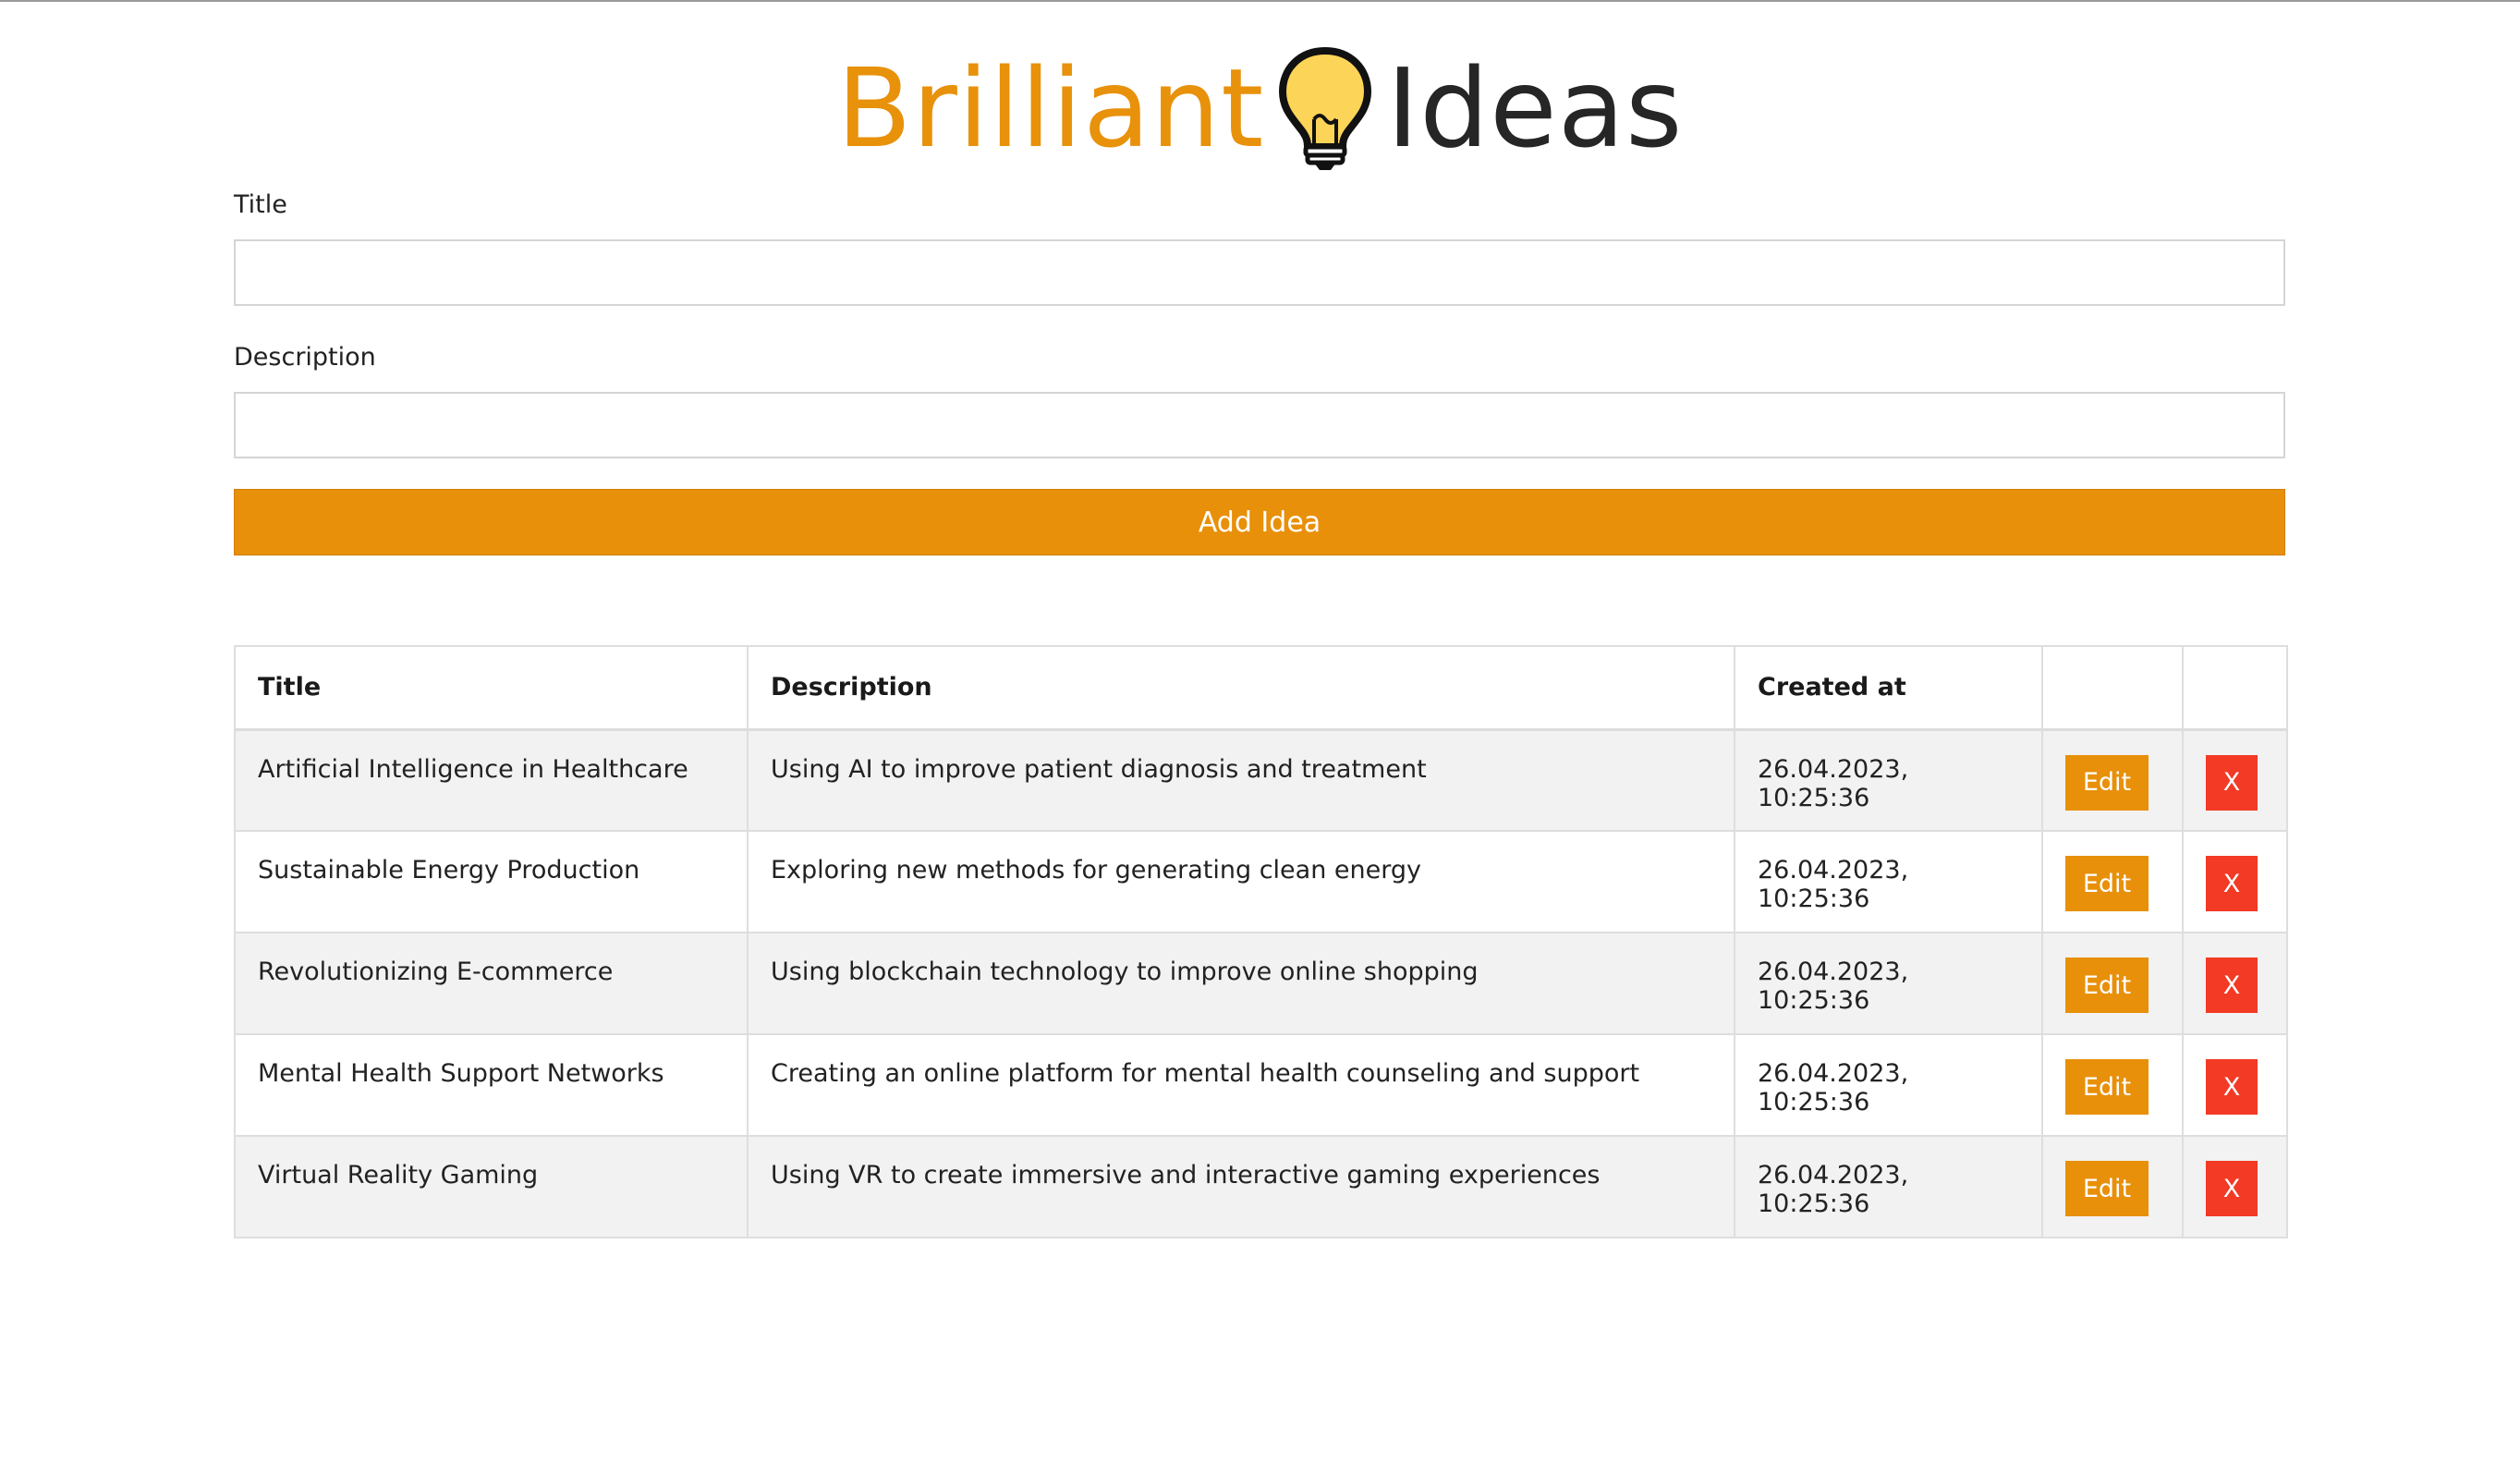 The image size is (2520, 1476). What do you see at coordinates (1241, 688) in the screenshot?
I see `column-header-description: Description` at bounding box center [1241, 688].